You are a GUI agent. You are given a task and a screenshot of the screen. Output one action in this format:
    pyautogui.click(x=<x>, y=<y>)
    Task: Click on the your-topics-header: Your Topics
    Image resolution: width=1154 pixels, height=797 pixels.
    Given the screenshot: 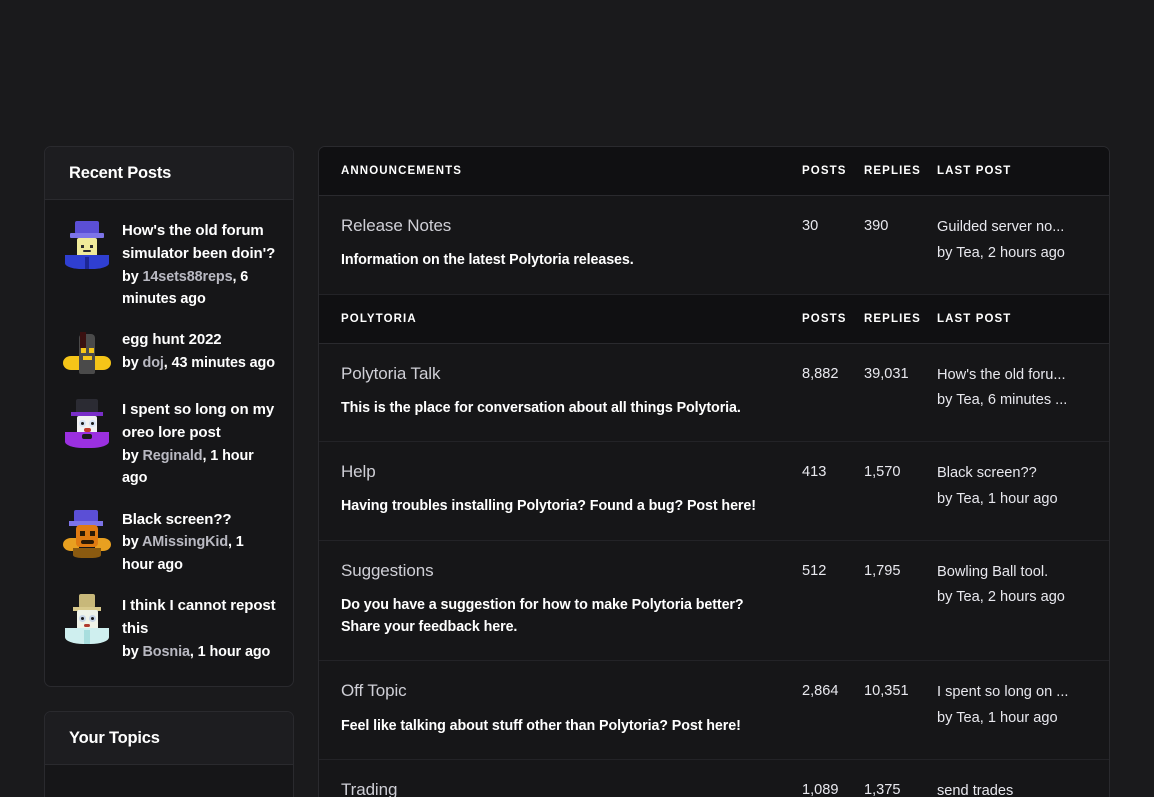 What is the action you would take?
    pyautogui.click(x=169, y=738)
    